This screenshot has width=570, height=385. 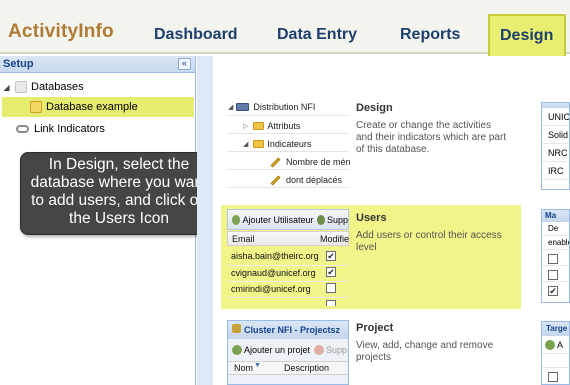 I want to click on project-preview-title: Cluster NFI - Projectsz, so click(x=292, y=330).